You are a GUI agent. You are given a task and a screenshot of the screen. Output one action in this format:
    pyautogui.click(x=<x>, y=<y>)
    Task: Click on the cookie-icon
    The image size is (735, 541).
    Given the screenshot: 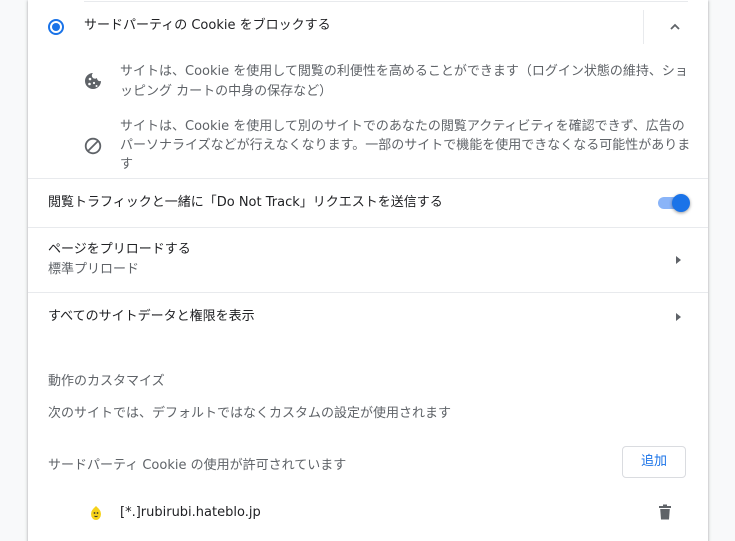 What is the action you would take?
    pyautogui.click(x=93, y=83)
    